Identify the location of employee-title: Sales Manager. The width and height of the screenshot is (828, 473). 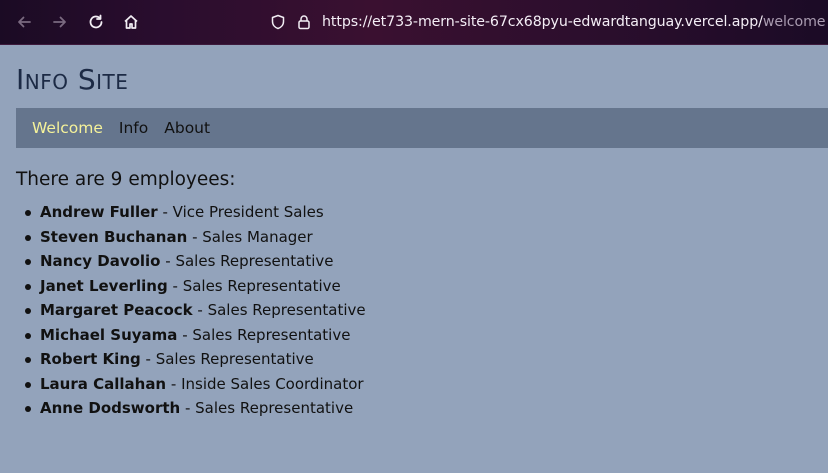
(257, 236).